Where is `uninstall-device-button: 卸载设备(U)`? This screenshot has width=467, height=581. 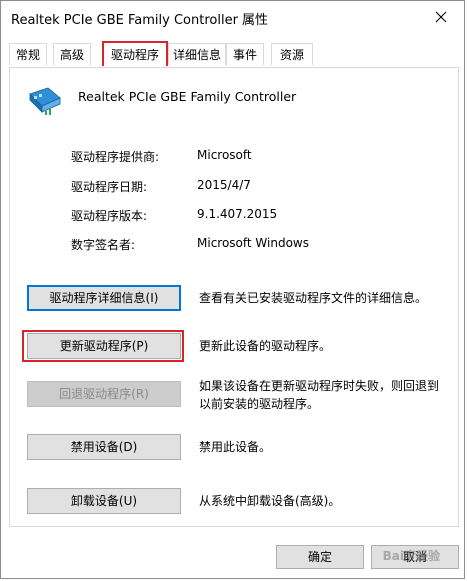
uninstall-device-button: 卸载设备(U) is located at coordinates (104, 501).